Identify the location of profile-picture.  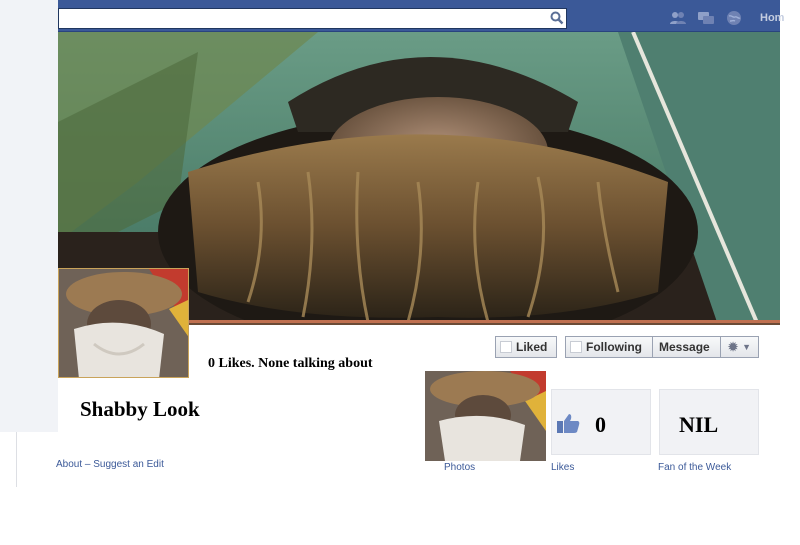
(123, 323).